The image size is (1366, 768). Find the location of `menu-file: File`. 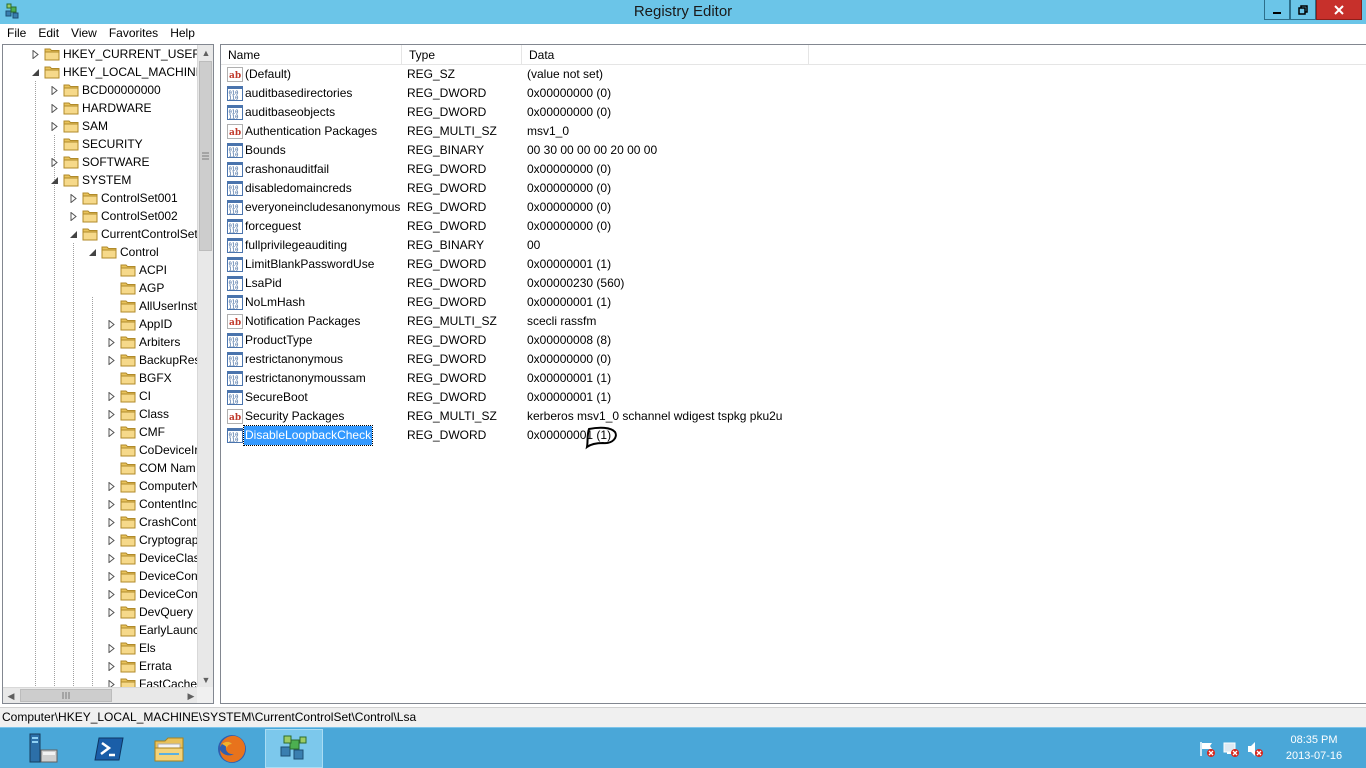

menu-file: File is located at coordinates (16, 34).